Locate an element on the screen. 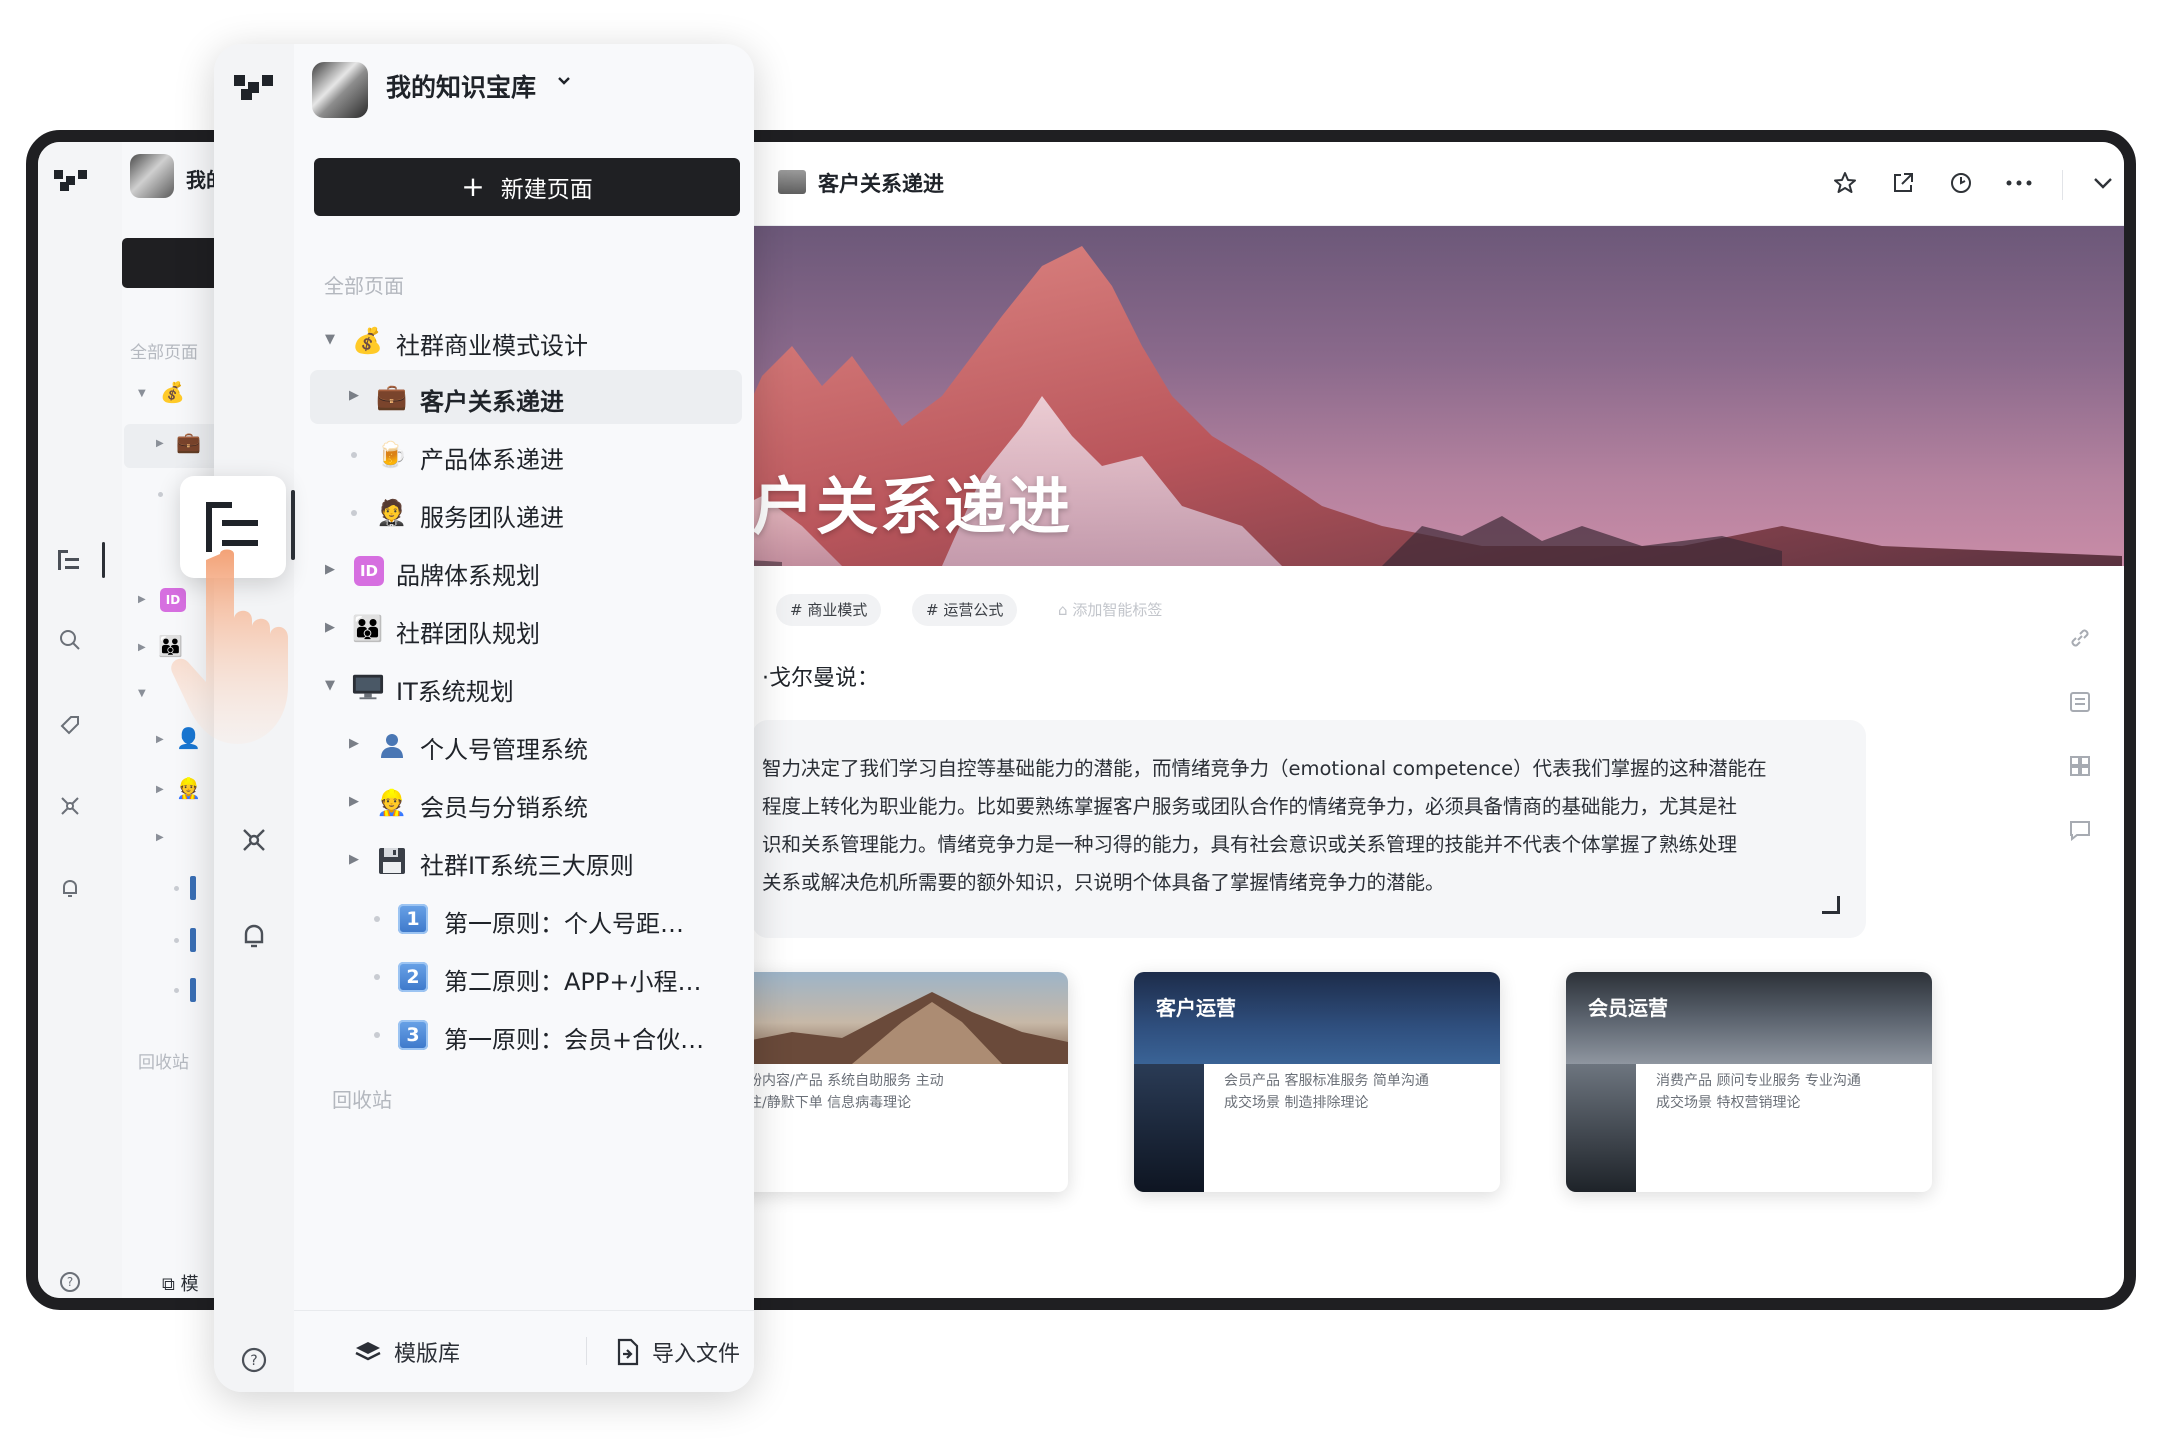 This screenshot has width=2160, height=1454. tree-item-label: 服务团队递进 is located at coordinates (492, 518).